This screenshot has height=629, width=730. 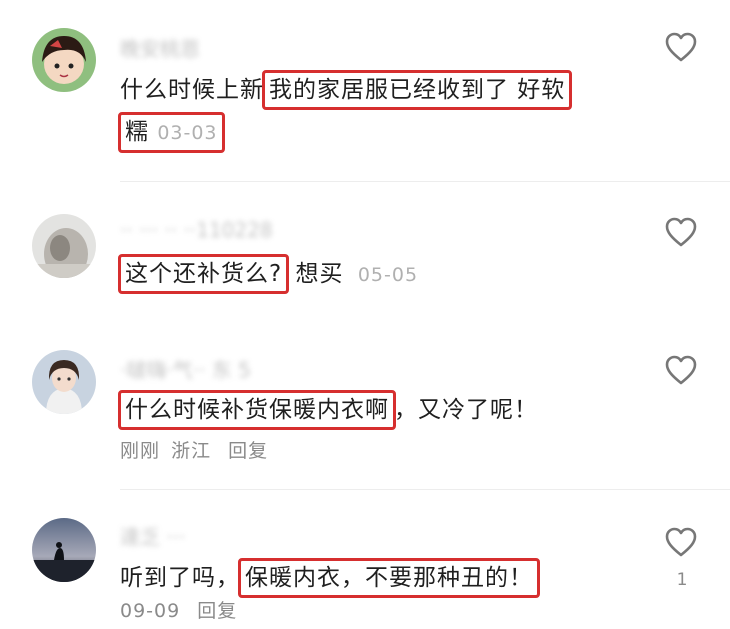 What do you see at coordinates (682, 580) in the screenshot?
I see `like-count: 1` at bounding box center [682, 580].